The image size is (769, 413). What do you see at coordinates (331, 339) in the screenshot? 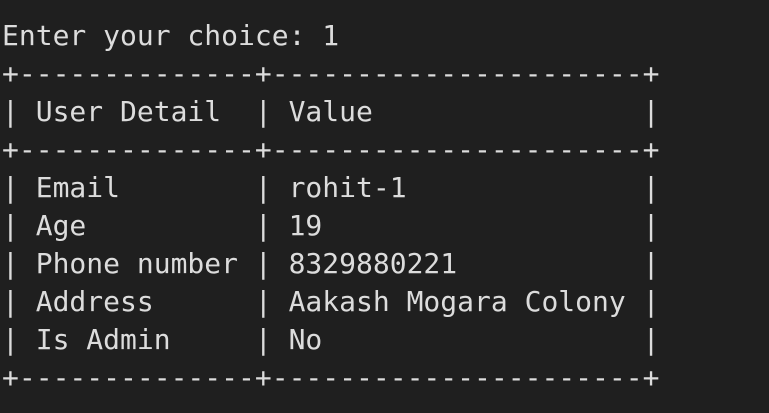
I see `table-row-is-admin: | Is Admin | No |` at bounding box center [331, 339].